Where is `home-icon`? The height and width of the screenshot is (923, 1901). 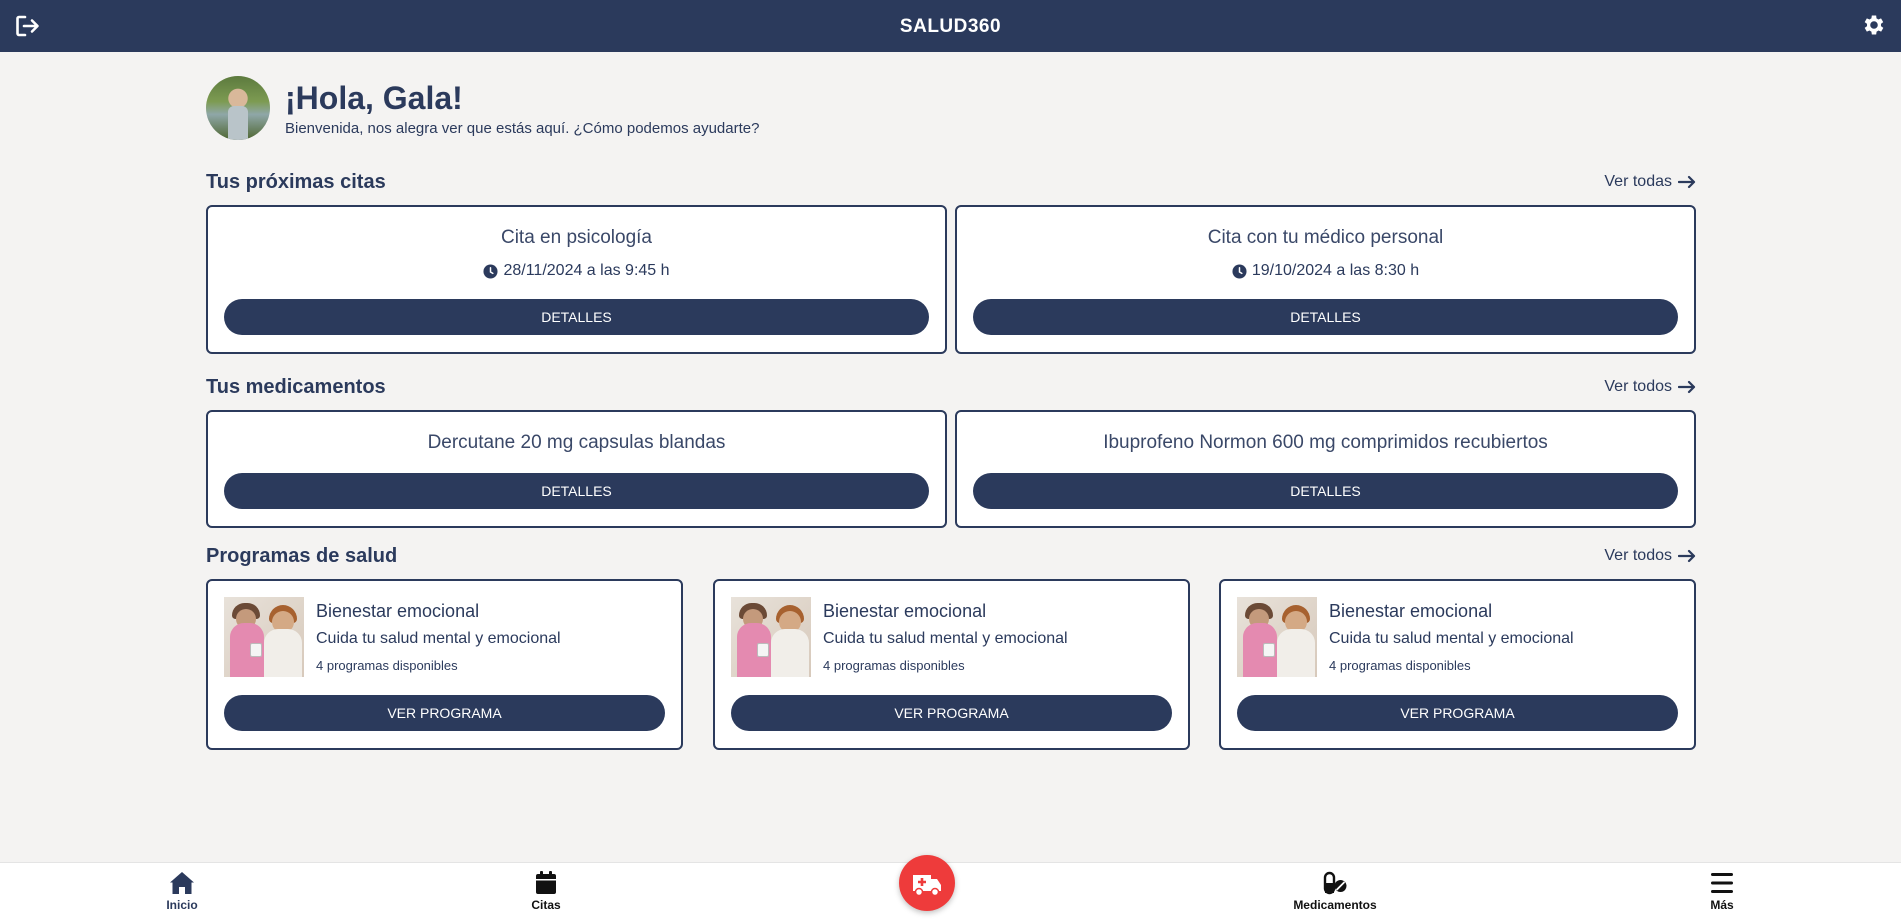 home-icon is located at coordinates (182, 883).